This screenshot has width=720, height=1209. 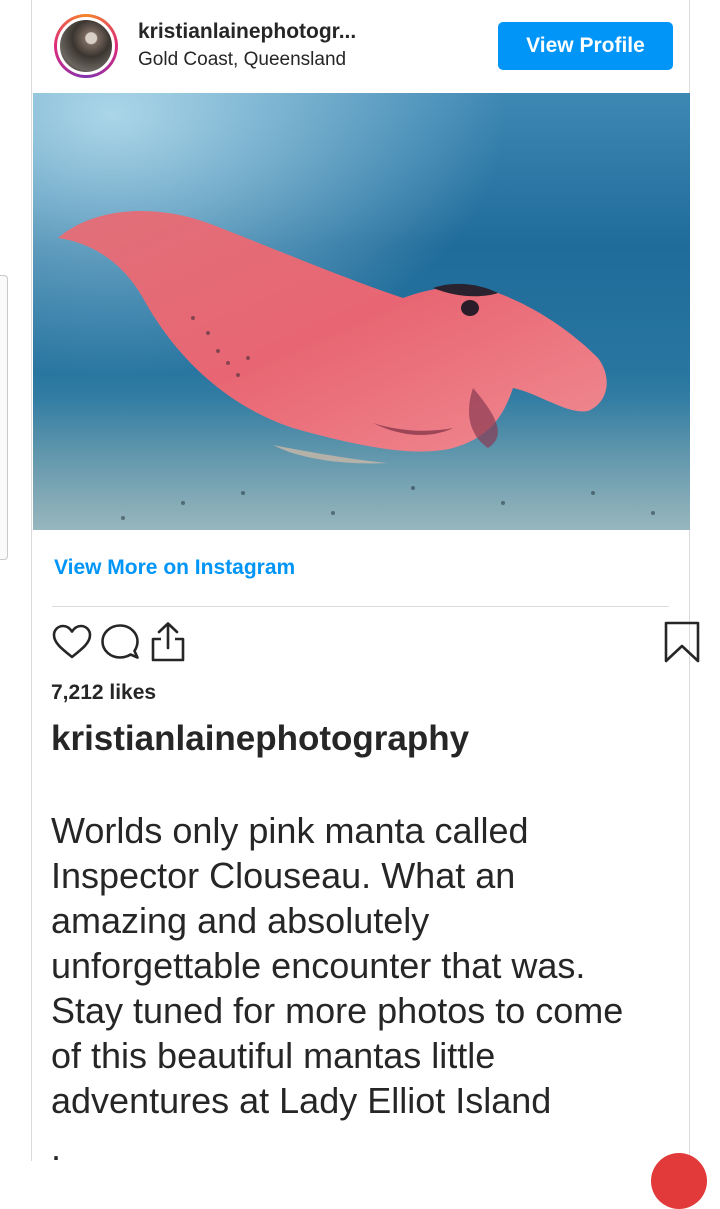 What do you see at coordinates (679, 1181) in the screenshot?
I see `floating-action-button` at bounding box center [679, 1181].